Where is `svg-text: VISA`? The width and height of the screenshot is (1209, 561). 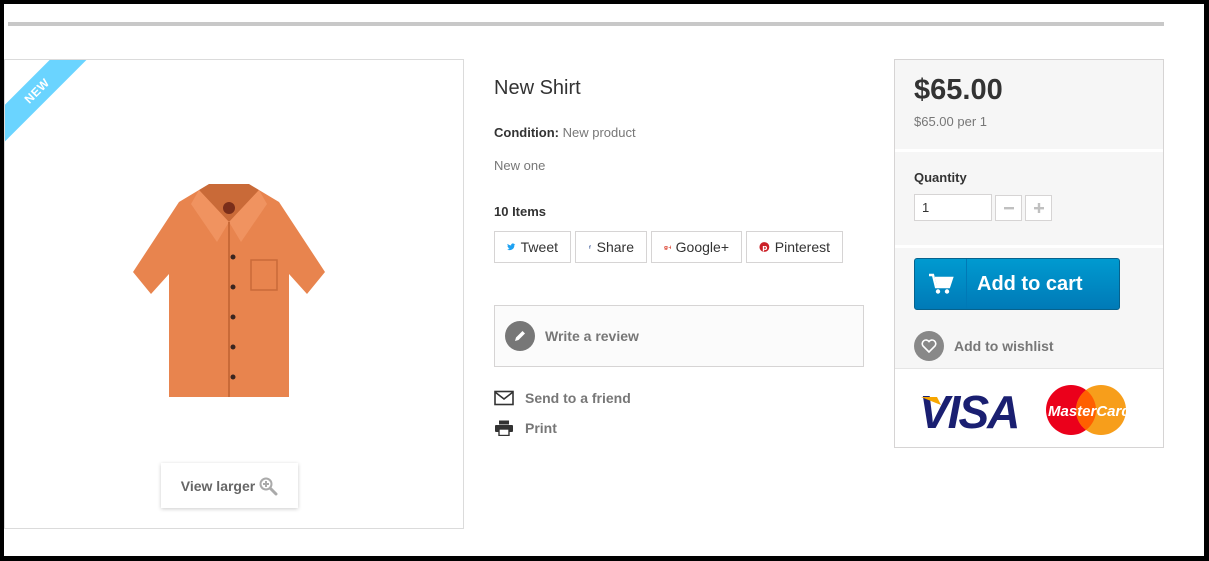 svg-text: VISA is located at coordinates (968, 411).